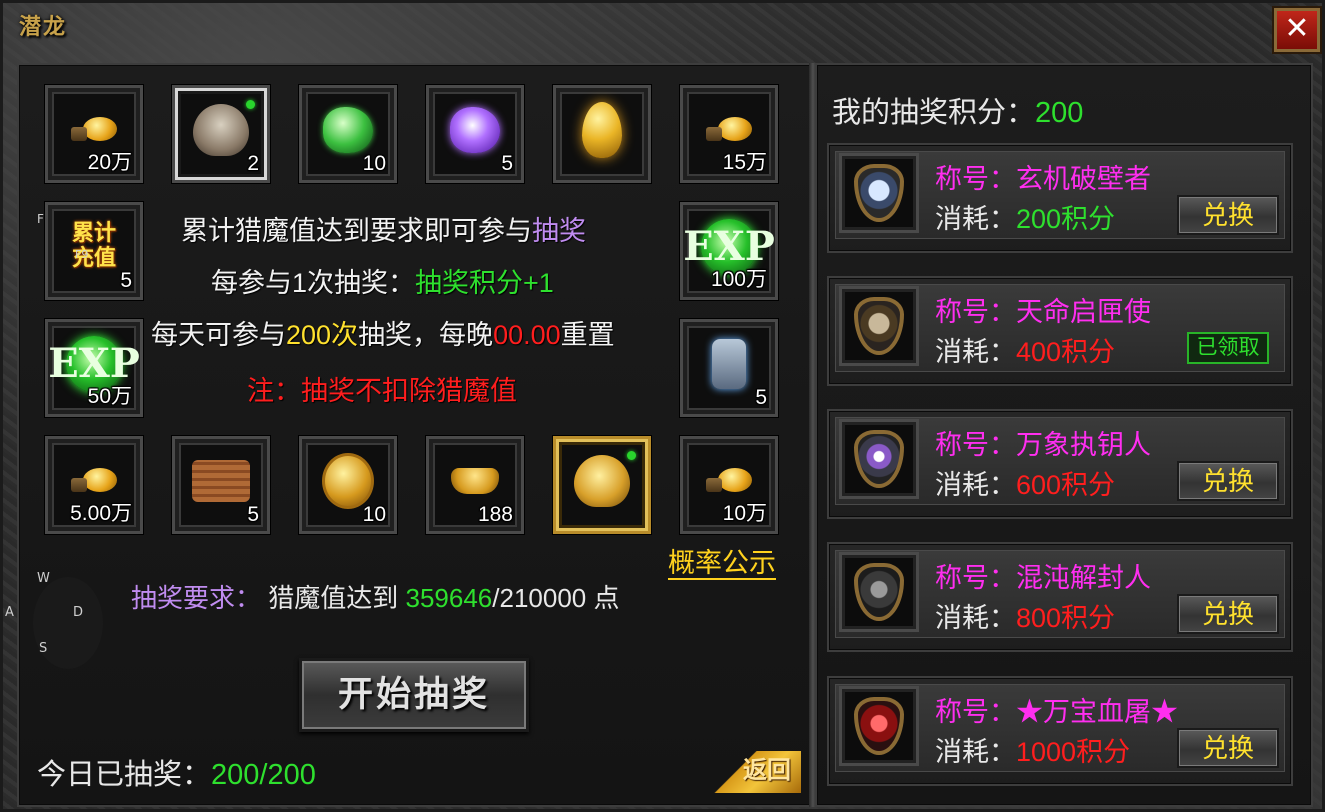 The height and width of the screenshot is (812, 1325). I want to click on prize-slot: 10万, so click(729, 485).